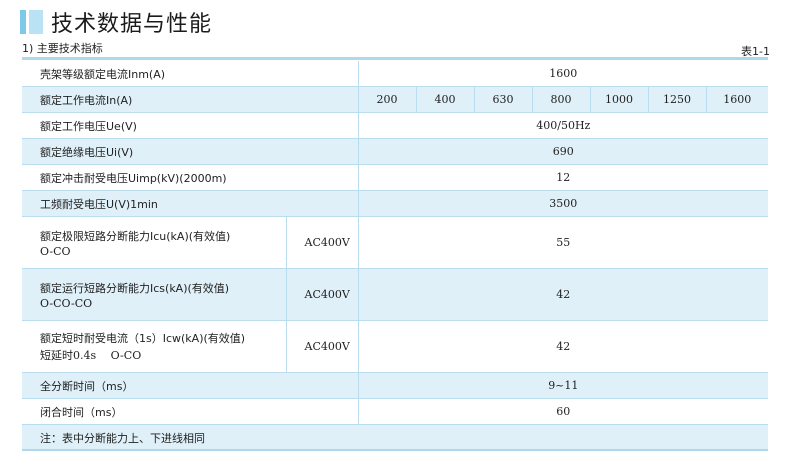  I want to click on row-sublabel: O-CO, so click(55, 251).